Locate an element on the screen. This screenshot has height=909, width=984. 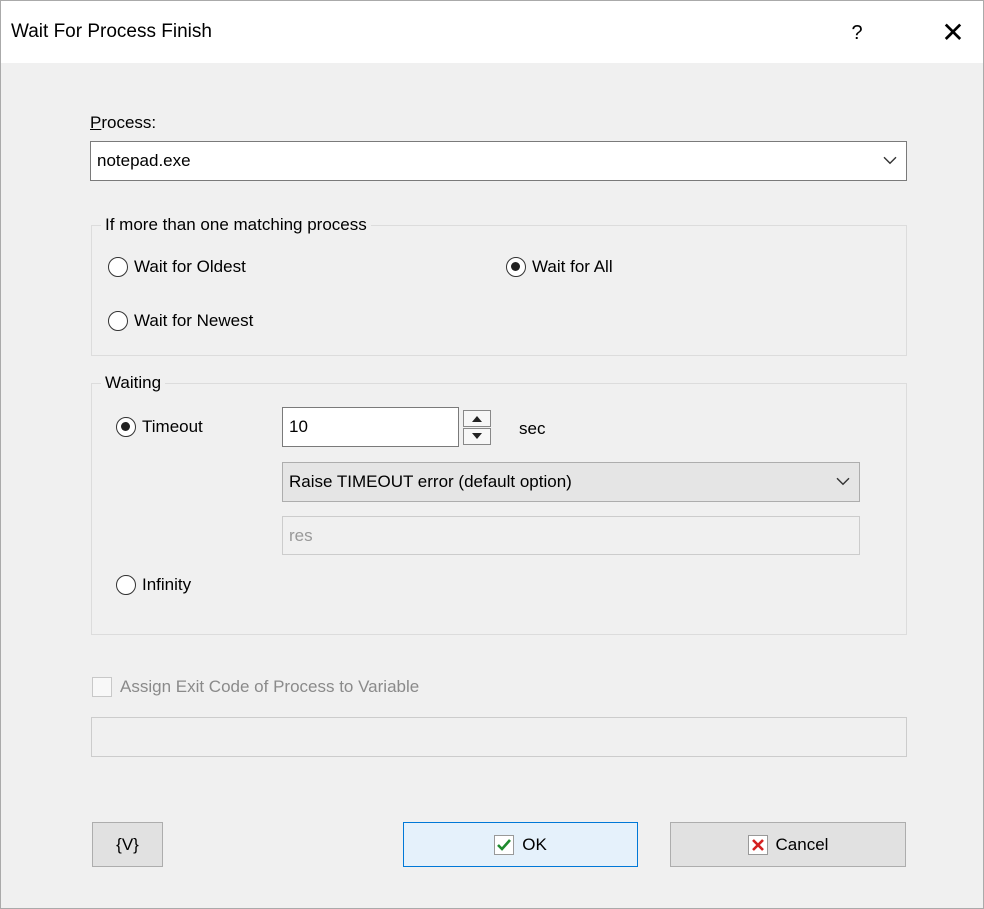
radio-timeout: Timeout is located at coordinates (159, 427).